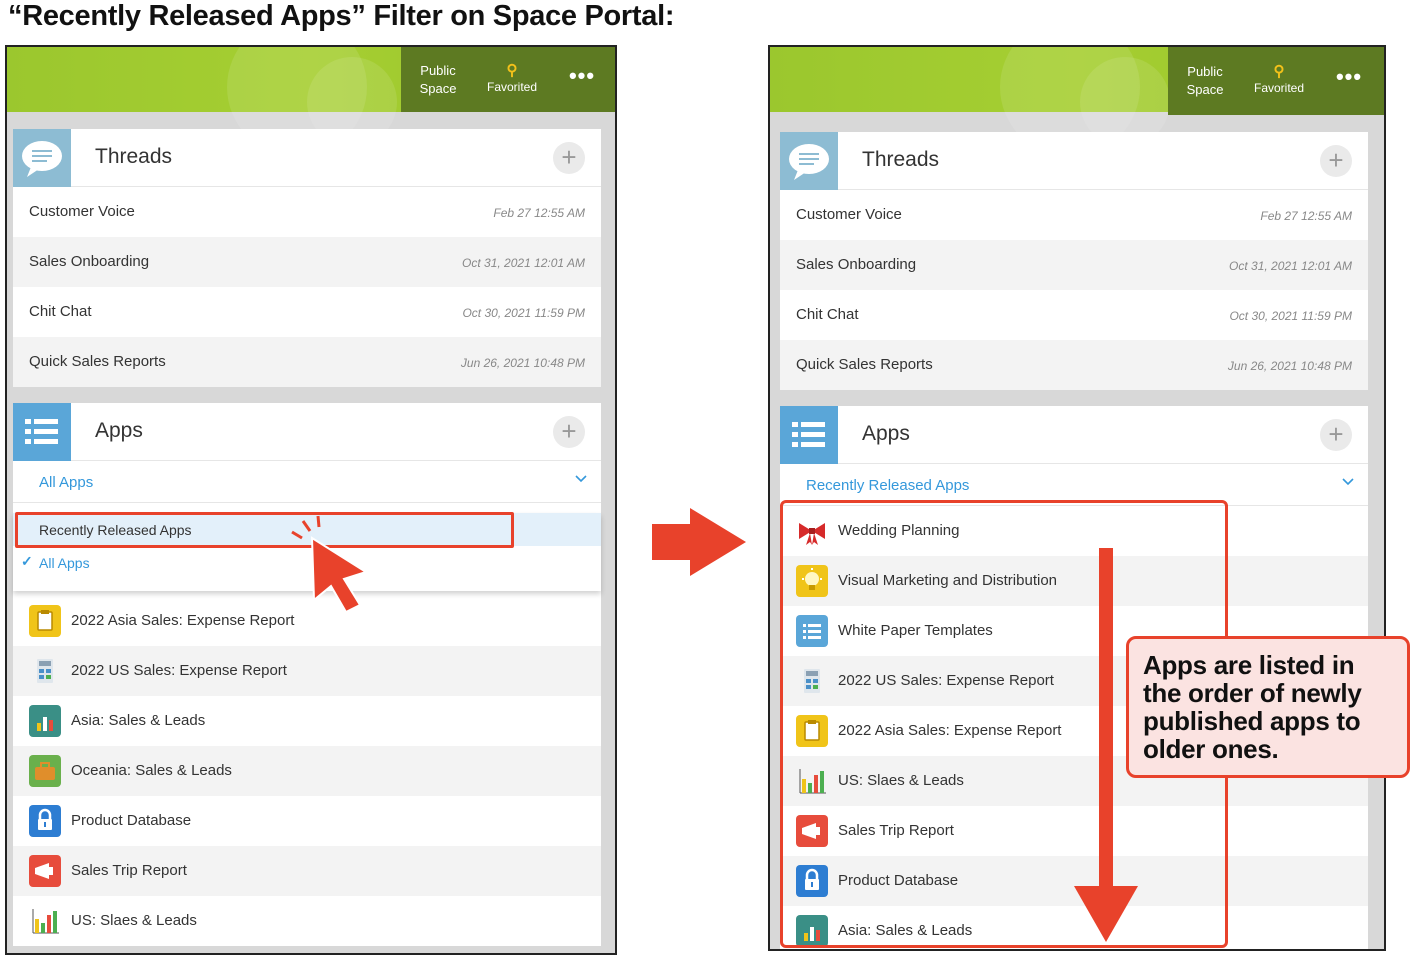 The image size is (1412, 956). Describe the element at coordinates (699, 542) in the screenshot. I see `arrow-right-icon` at that location.